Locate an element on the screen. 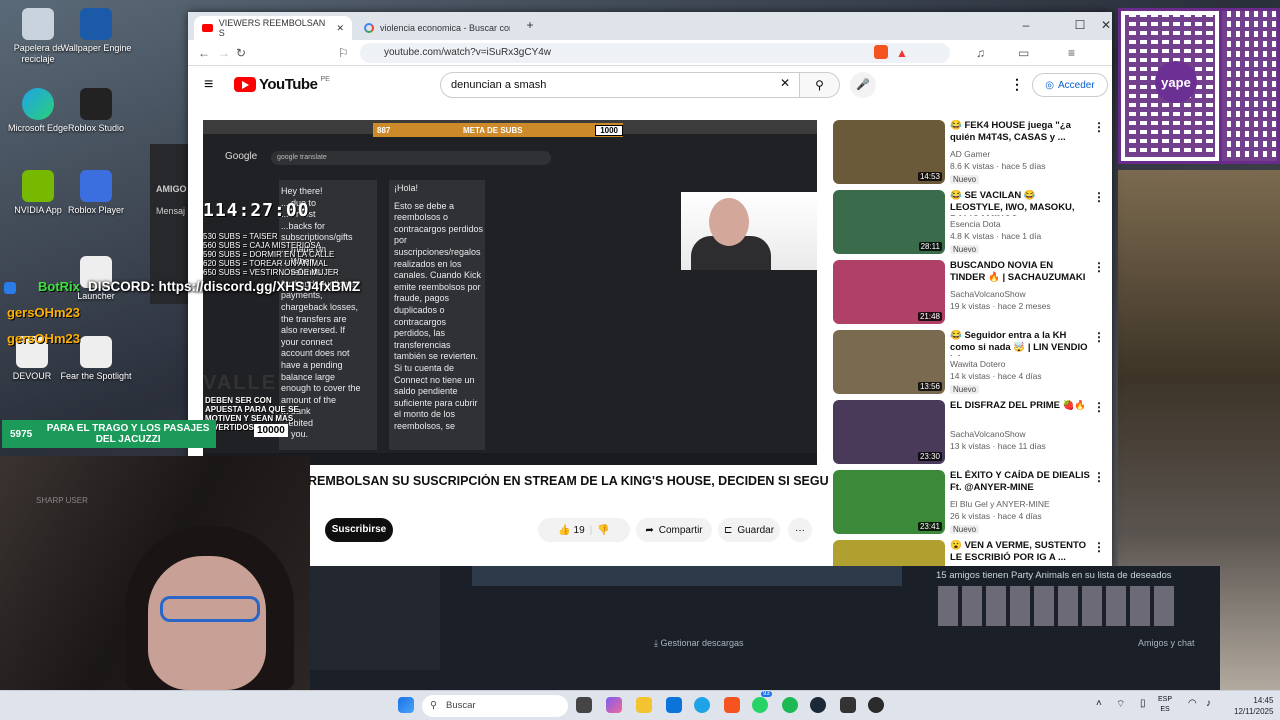  close-tab-icon: ✕ is located at coordinates (340, 28).